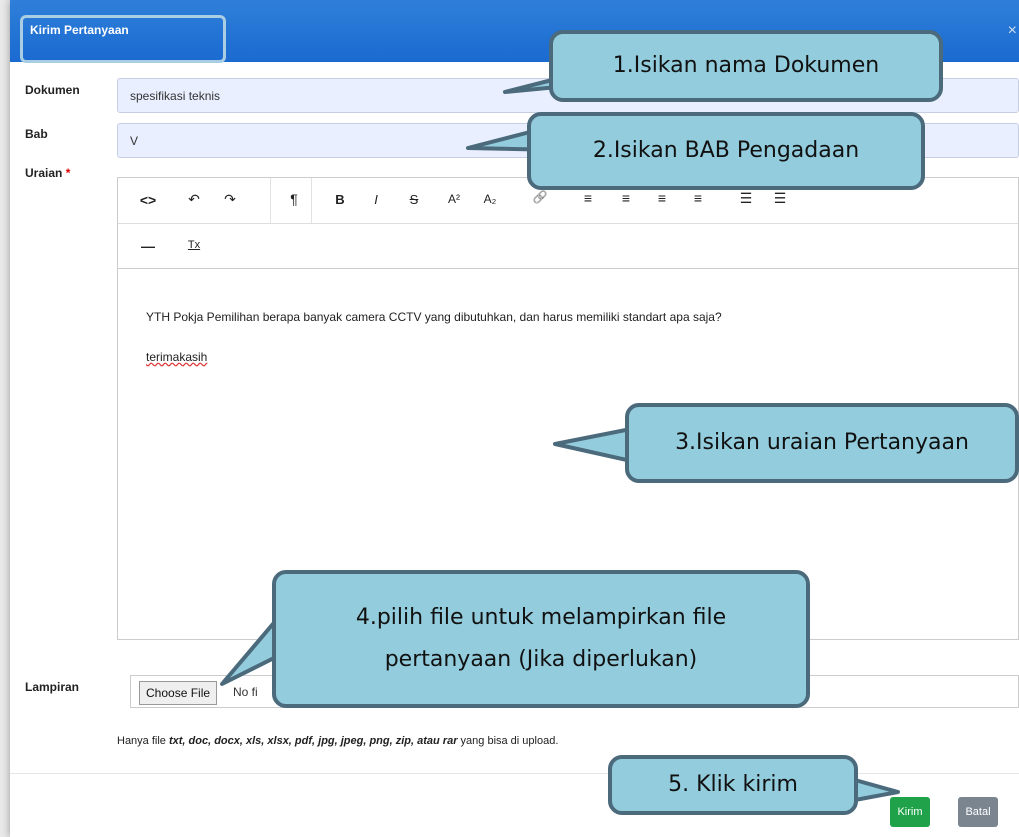  What do you see at coordinates (230, 199) in the screenshot?
I see `redo-icon: ↷` at bounding box center [230, 199].